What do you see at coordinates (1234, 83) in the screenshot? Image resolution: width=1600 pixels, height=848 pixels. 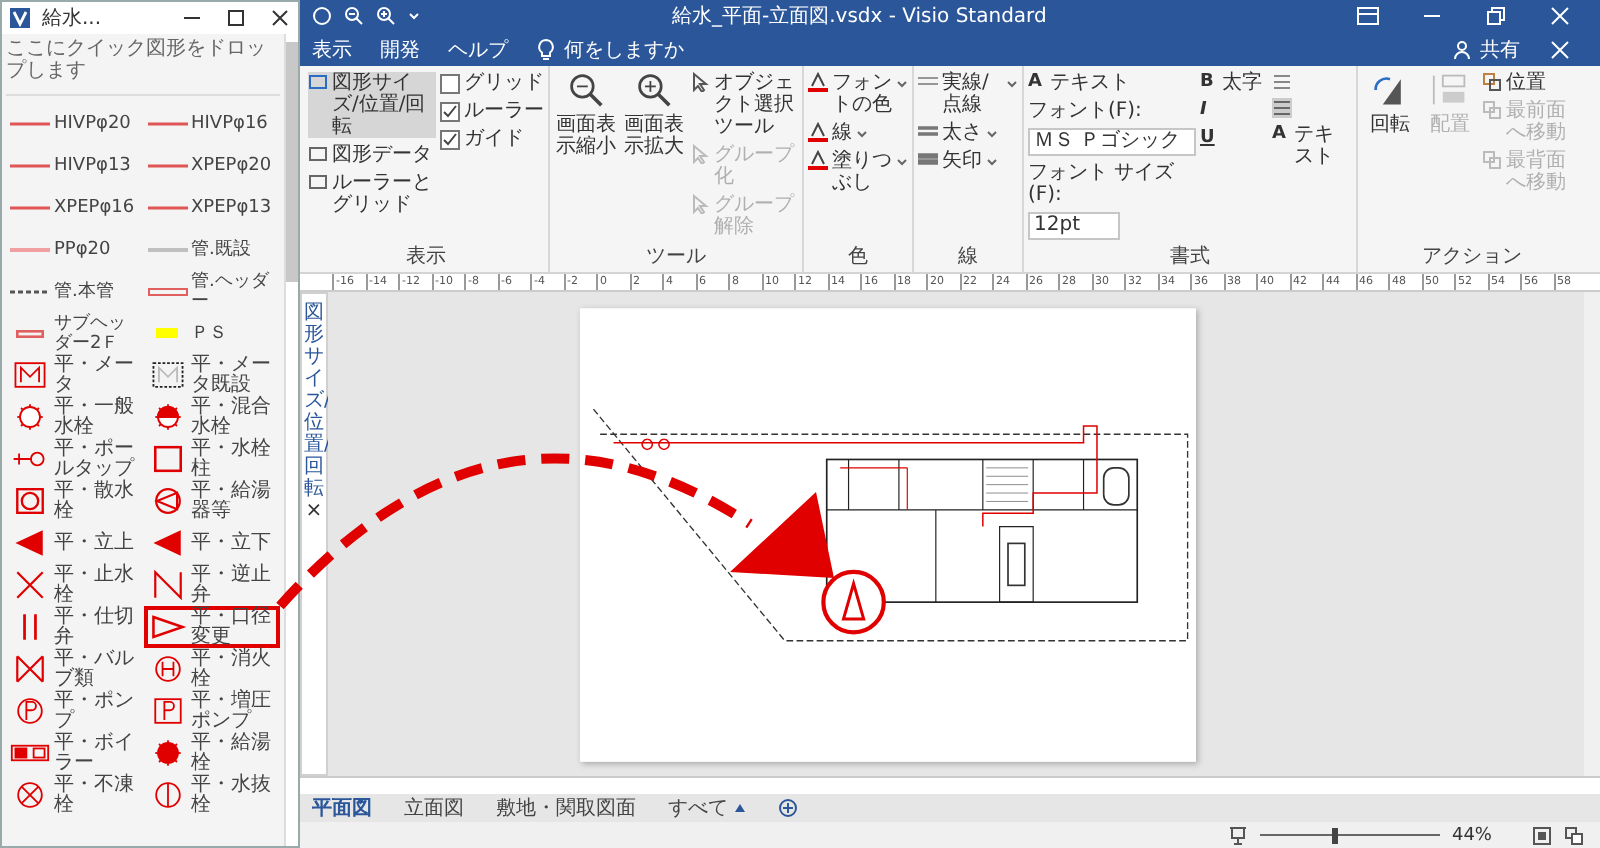 I see `bold-button: B 太字` at bounding box center [1234, 83].